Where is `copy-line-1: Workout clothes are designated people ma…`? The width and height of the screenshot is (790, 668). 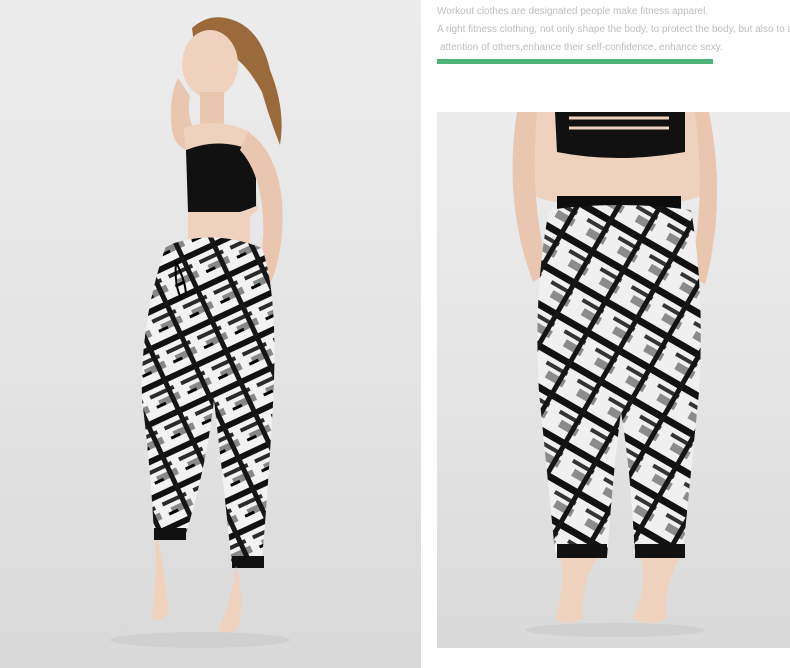
copy-line-1: Workout clothes are designated people ma… is located at coordinates (573, 11).